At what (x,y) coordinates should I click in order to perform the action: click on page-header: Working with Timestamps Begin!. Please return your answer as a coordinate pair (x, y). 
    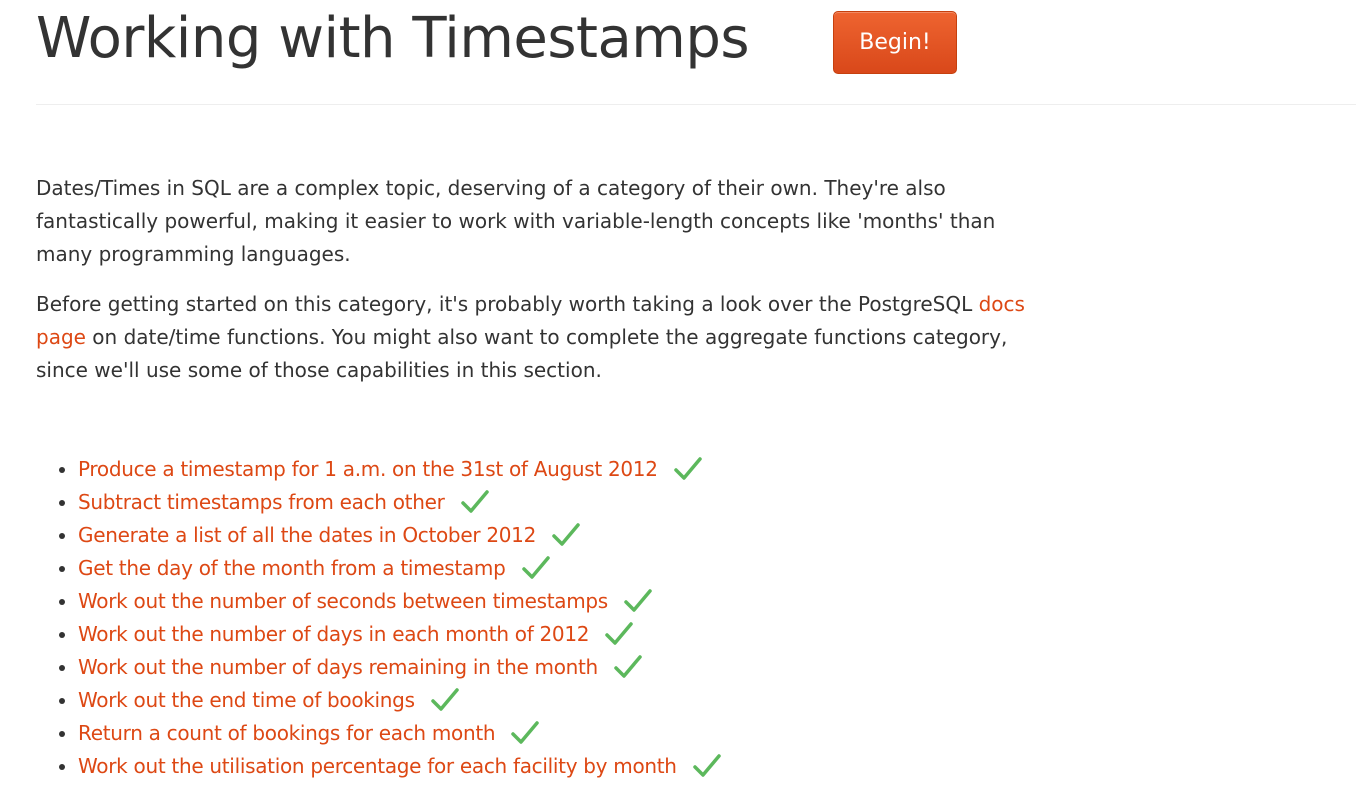
    Looking at the image, I should click on (696, 52).